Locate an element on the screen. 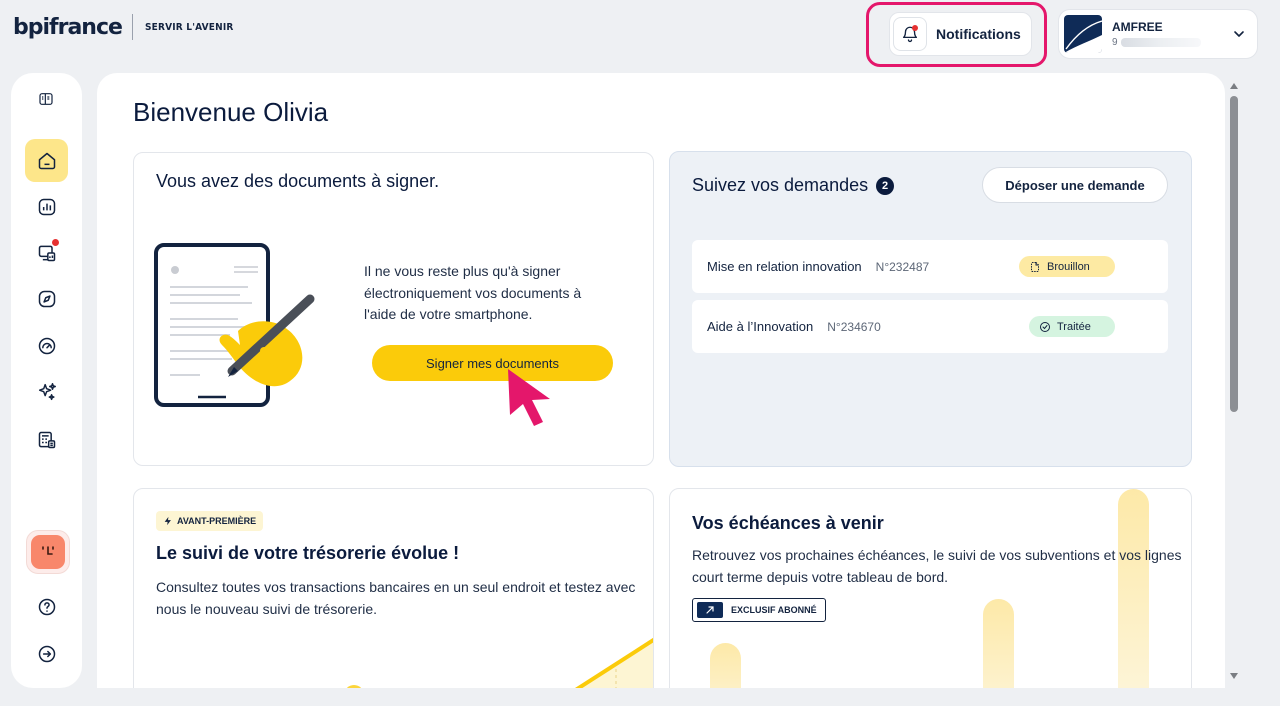 This screenshot has height=706, width=1280. request-row: Aide à l’Innovation N°234670 Traitée is located at coordinates (930, 326).